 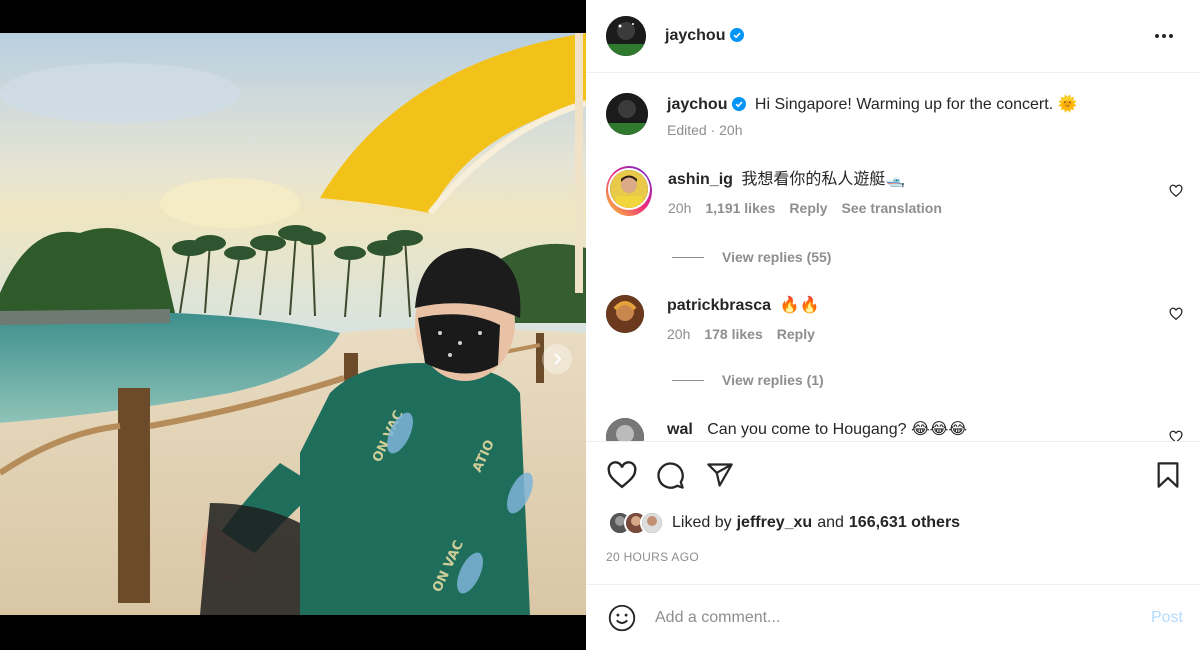 I want to click on comment-text: 🔥🔥, so click(x=799, y=305).